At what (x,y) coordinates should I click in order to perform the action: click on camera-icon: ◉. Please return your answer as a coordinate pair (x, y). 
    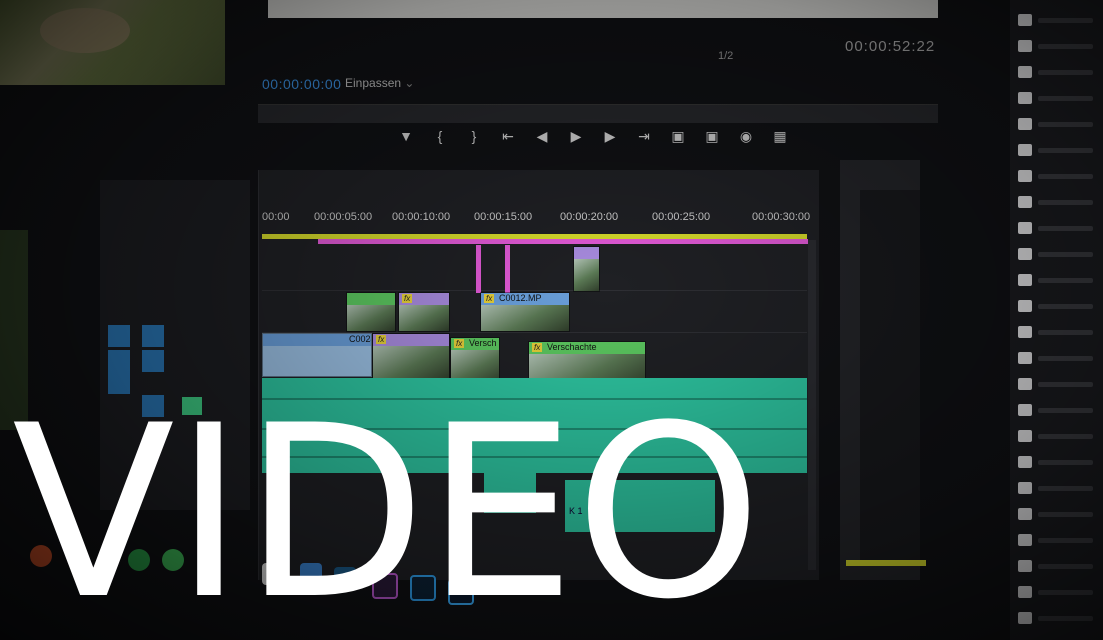
    Looking at the image, I should click on (746, 136).